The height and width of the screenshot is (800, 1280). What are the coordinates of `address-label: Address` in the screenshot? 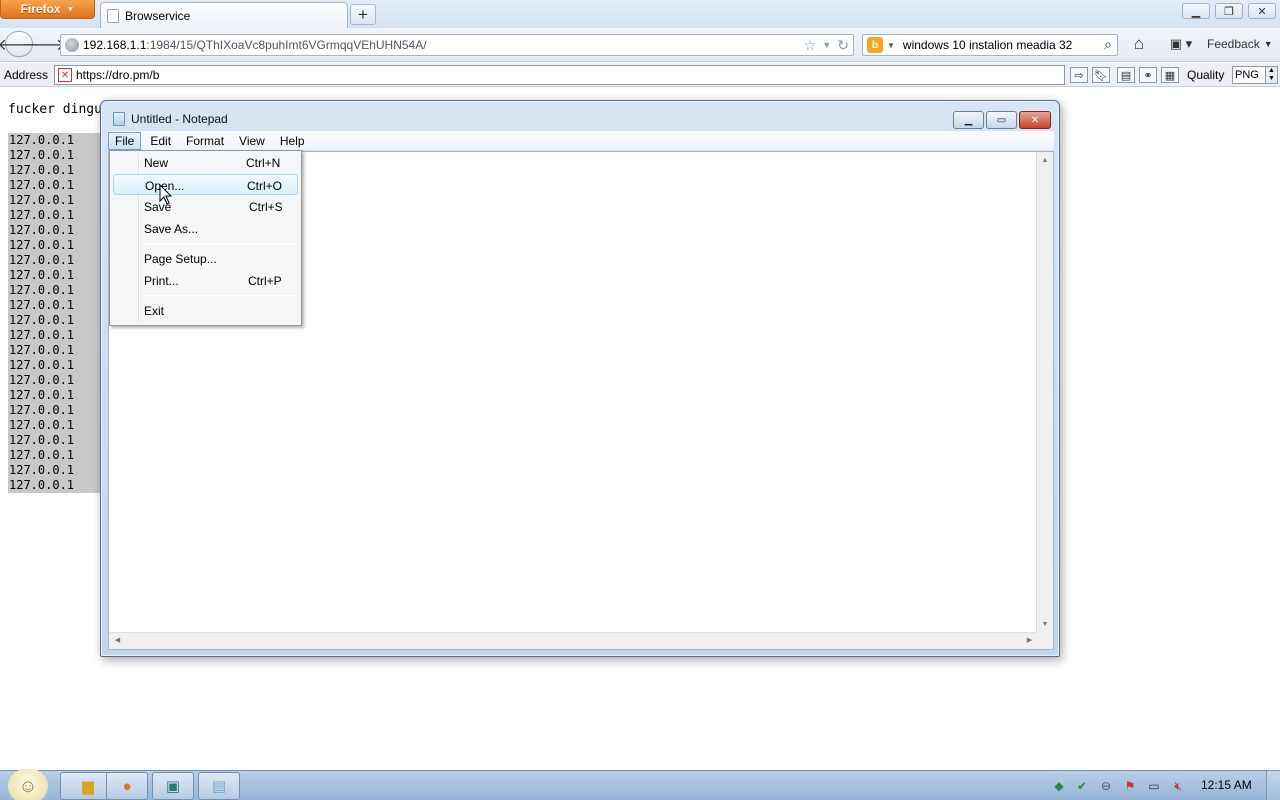 It's located at (26, 75).